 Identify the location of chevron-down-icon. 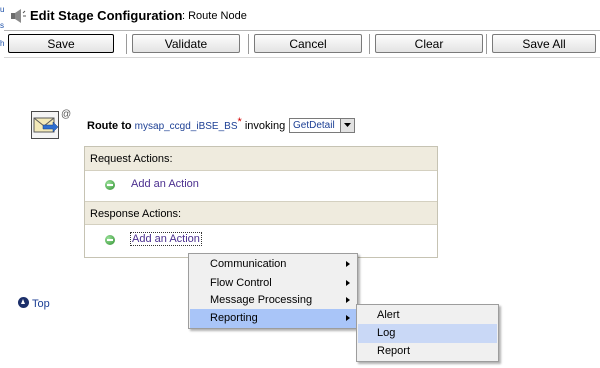
(347, 125).